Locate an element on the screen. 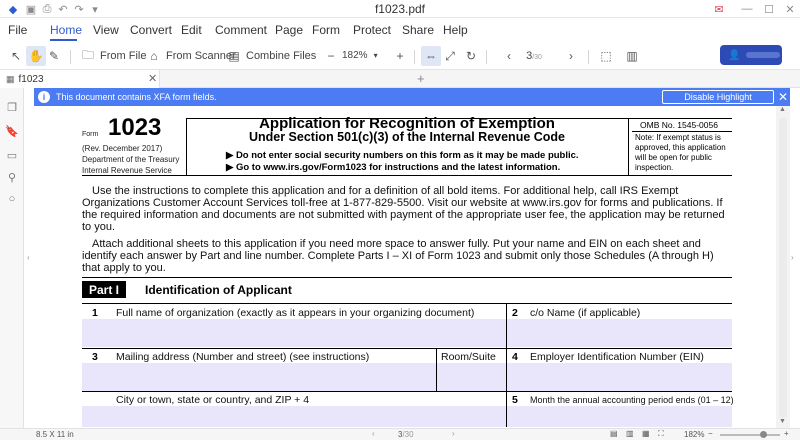 The image size is (800, 440). menu-file: File is located at coordinates (17, 30).